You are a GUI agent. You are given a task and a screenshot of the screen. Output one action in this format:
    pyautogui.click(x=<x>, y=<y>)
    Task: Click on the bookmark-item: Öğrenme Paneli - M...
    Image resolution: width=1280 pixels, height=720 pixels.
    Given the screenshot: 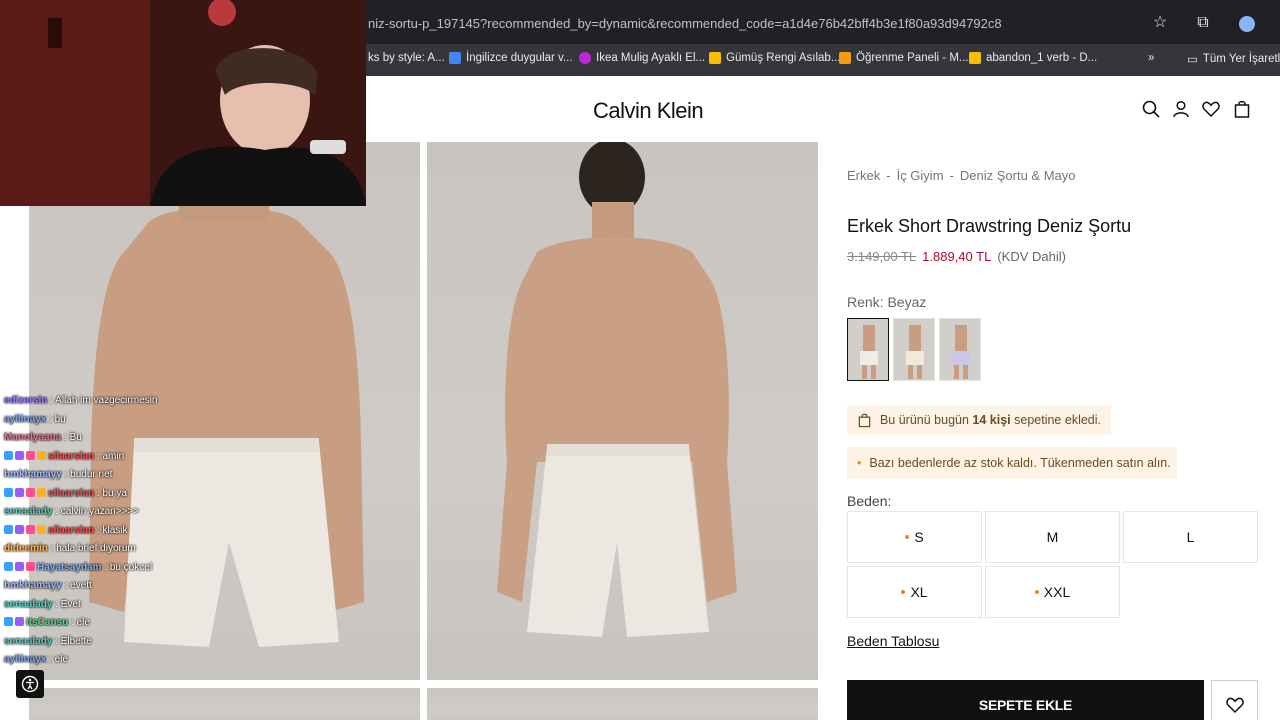 What is the action you would take?
    pyautogui.click(x=903, y=58)
    